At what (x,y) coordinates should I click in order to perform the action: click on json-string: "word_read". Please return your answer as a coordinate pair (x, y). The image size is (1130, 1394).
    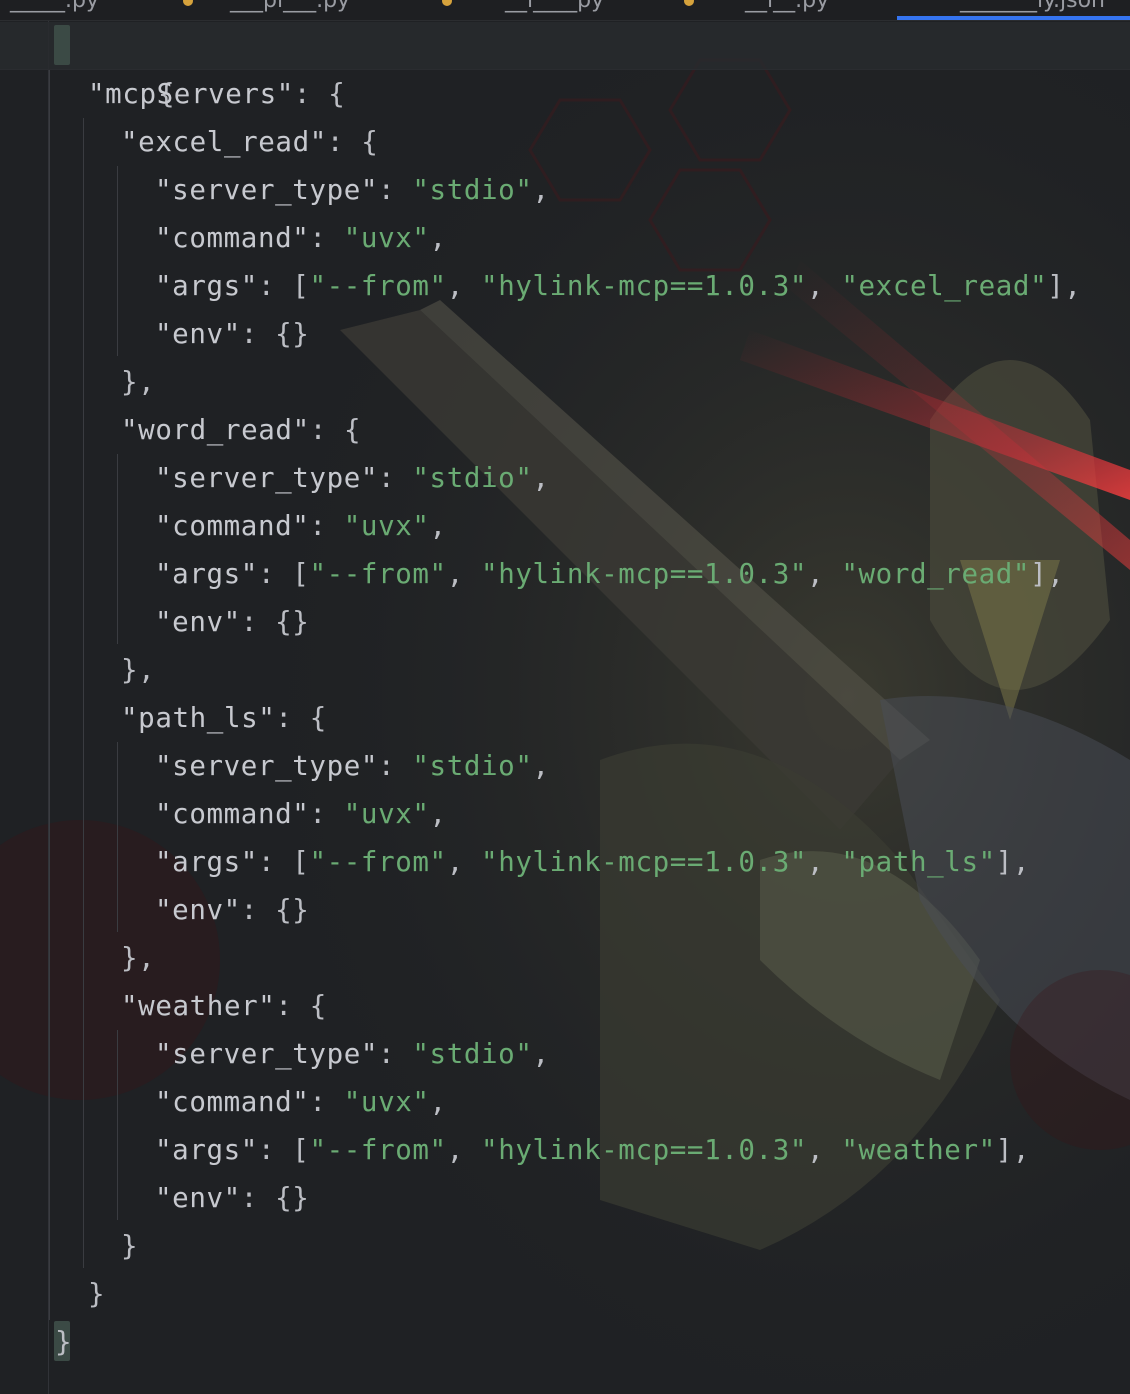
    Looking at the image, I should click on (936, 574).